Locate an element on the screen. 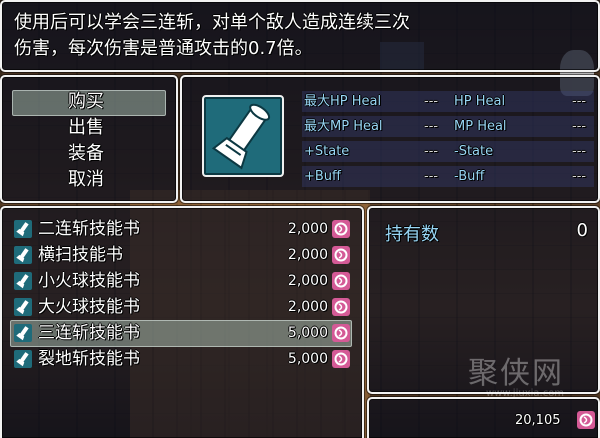  site-watermark: 聚侠网 is located at coordinates (516, 373).